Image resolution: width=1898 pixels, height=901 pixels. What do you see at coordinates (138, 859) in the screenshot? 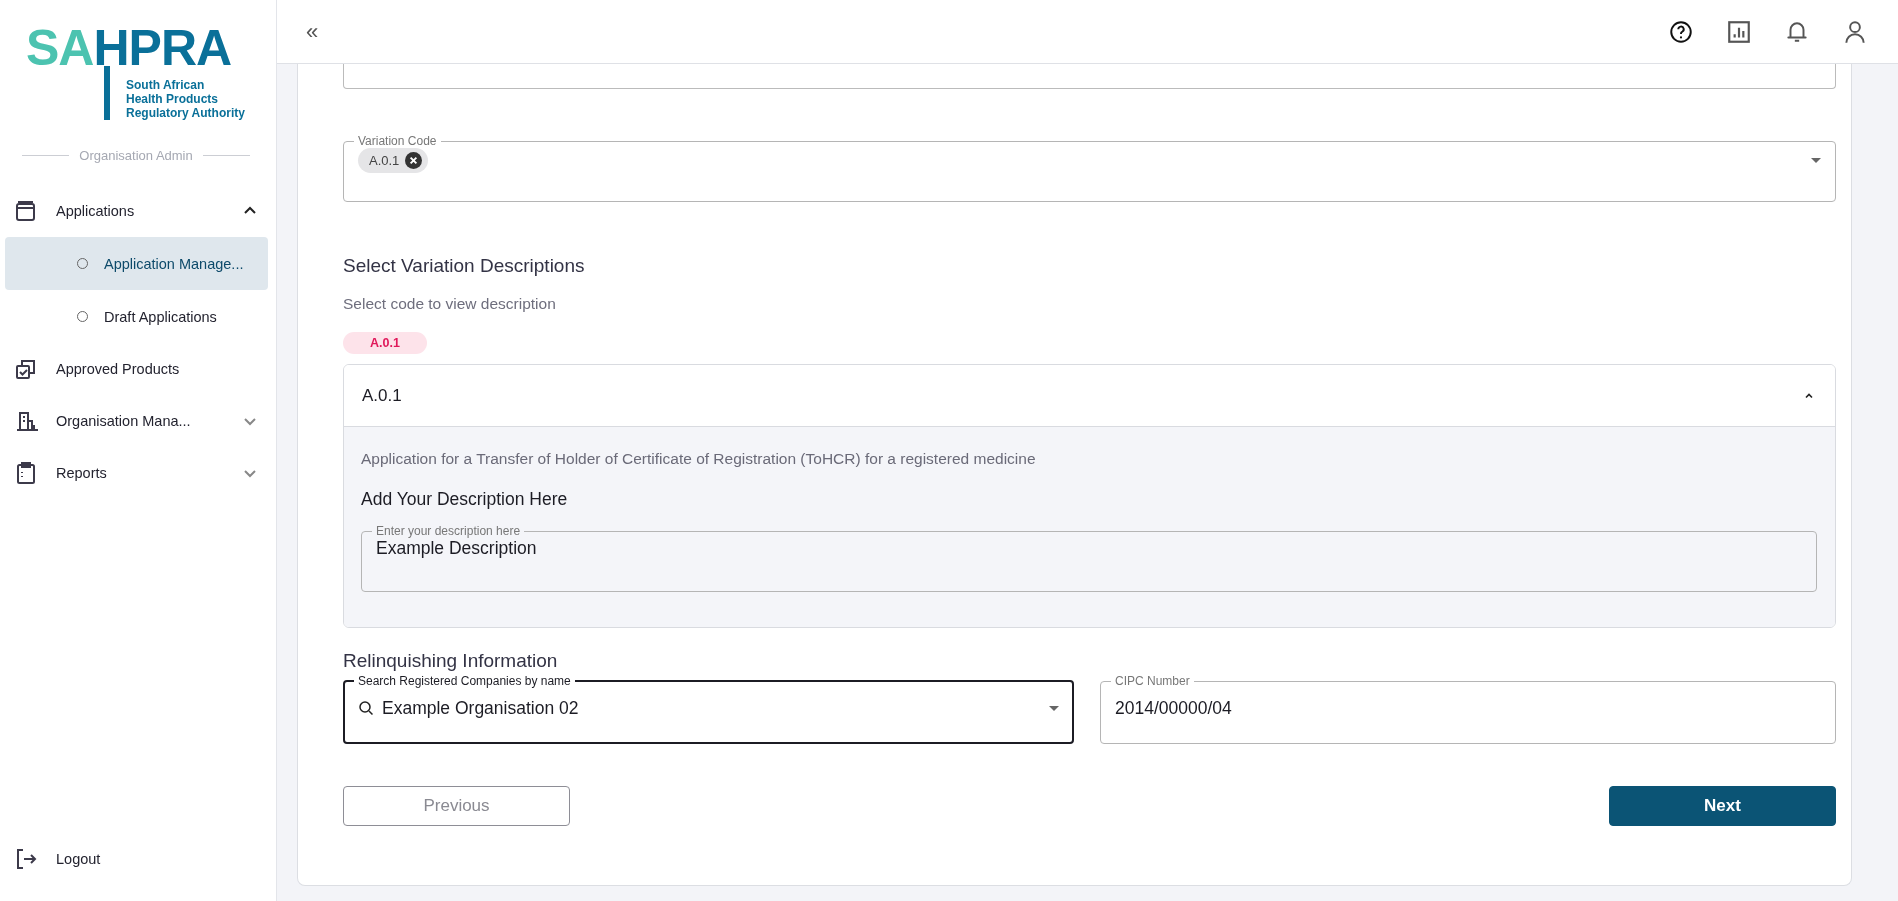
I see `logout-item: Logout` at bounding box center [138, 859].